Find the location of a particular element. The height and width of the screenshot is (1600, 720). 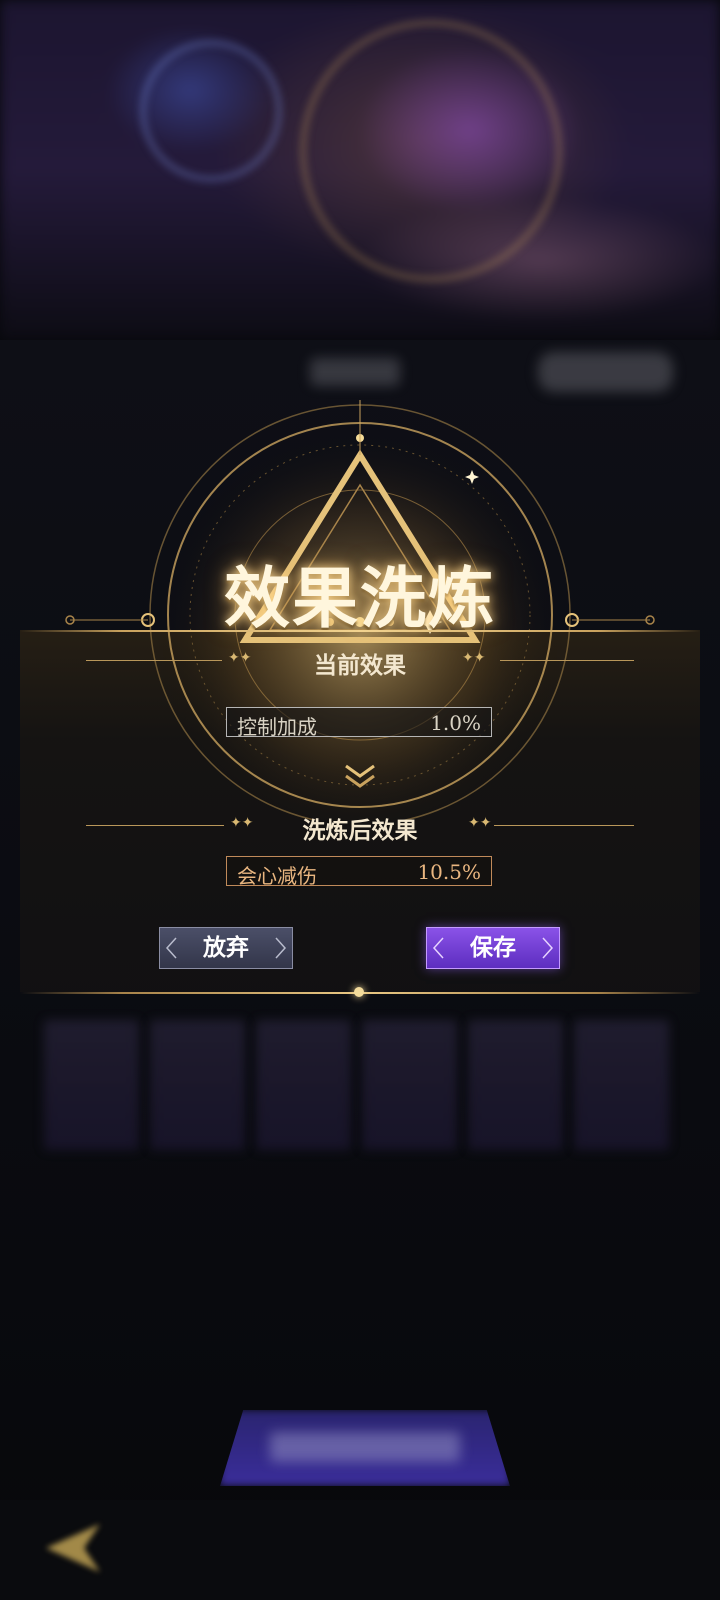

blurred-bottom-button-text is located at coordinates (365, 1447).